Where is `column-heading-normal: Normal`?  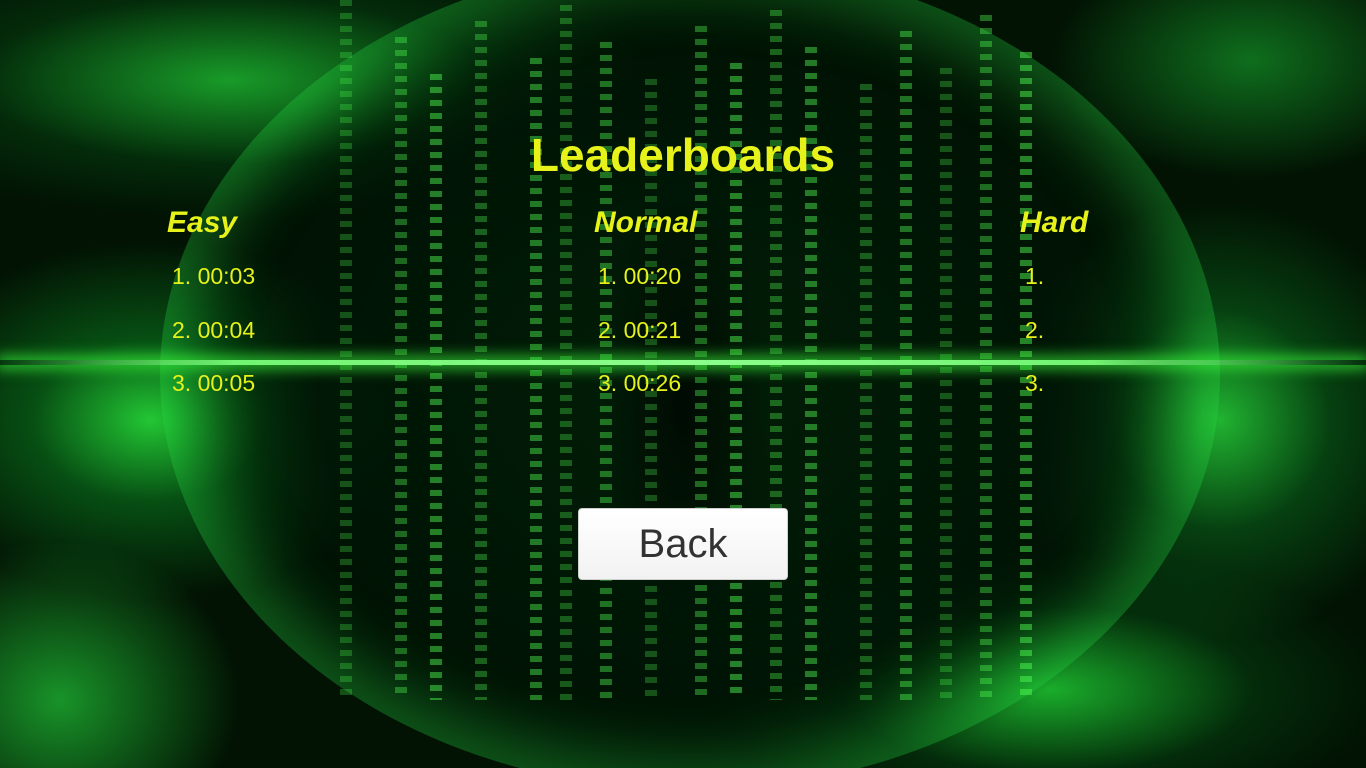
column-heading-normal: Normal is located at coordinates (646, 222).